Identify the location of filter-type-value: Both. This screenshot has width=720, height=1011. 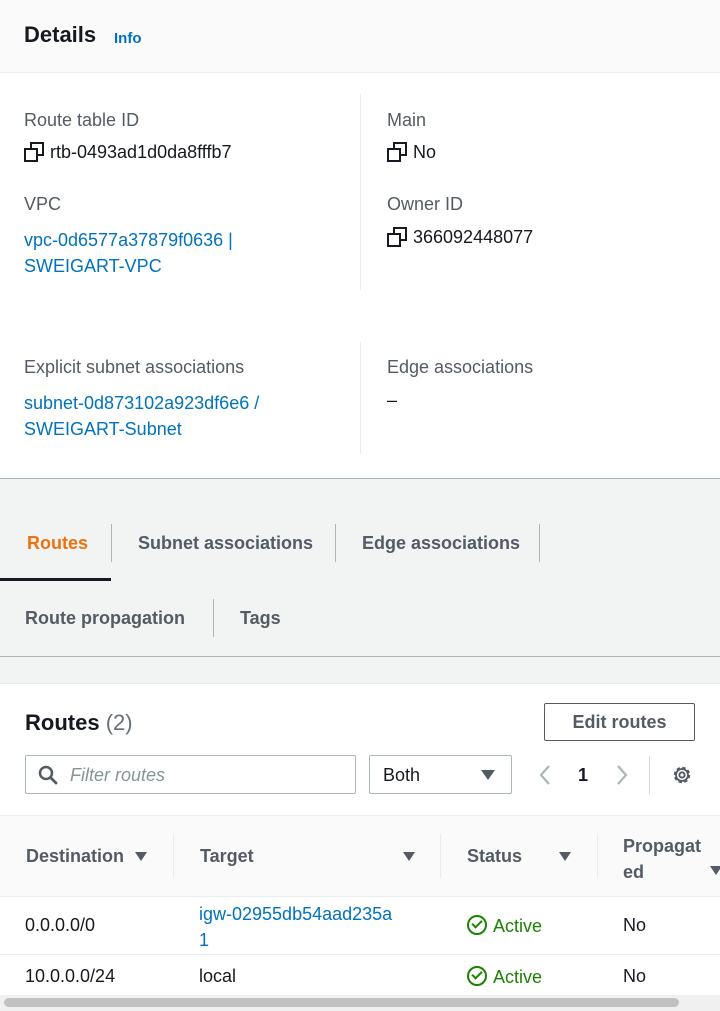
(402, 775).